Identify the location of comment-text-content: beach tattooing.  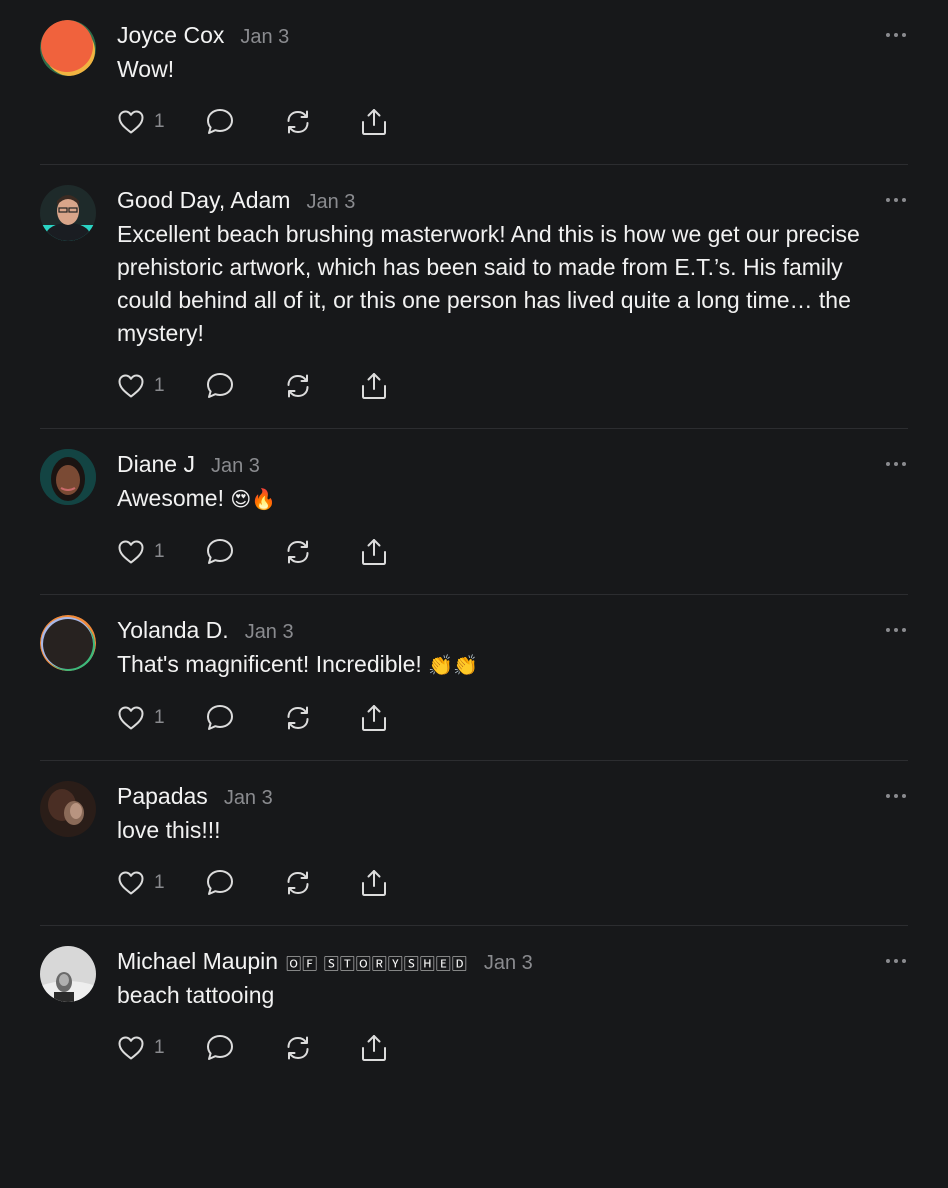
(196, 995).